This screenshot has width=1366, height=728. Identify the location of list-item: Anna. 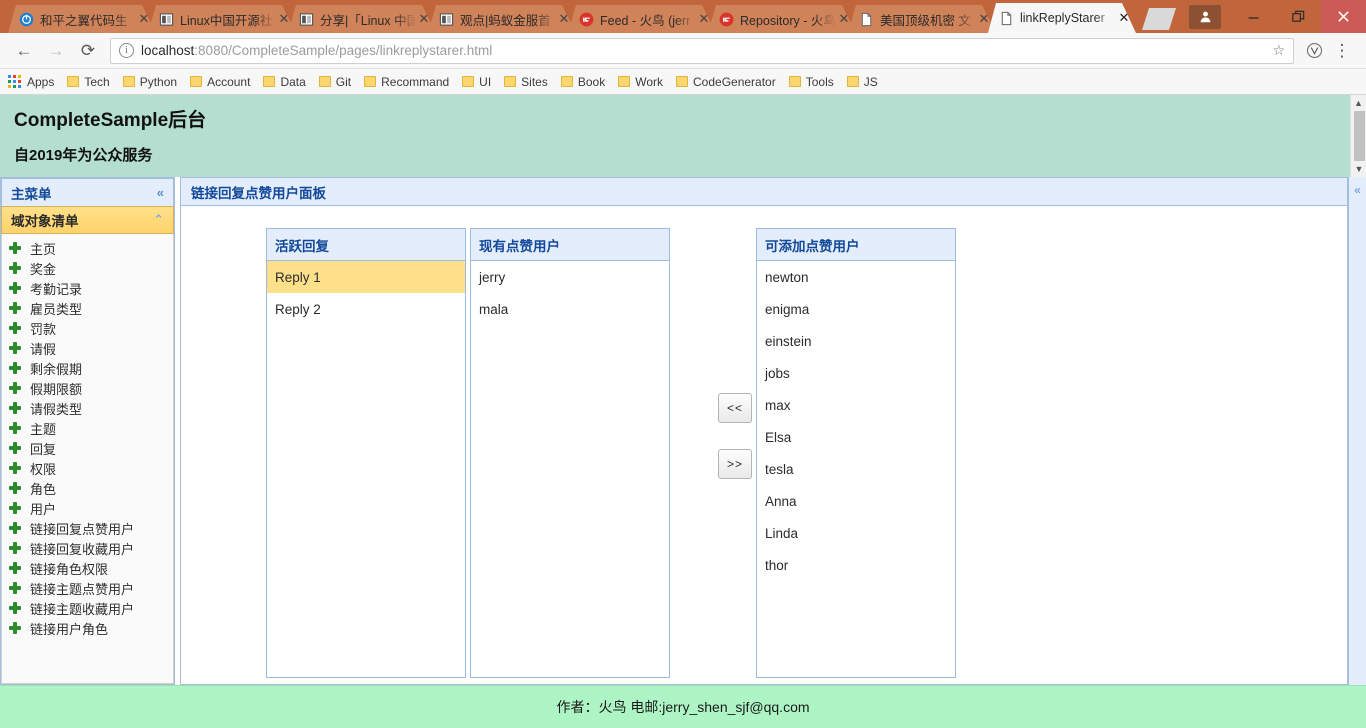
(856, 501).